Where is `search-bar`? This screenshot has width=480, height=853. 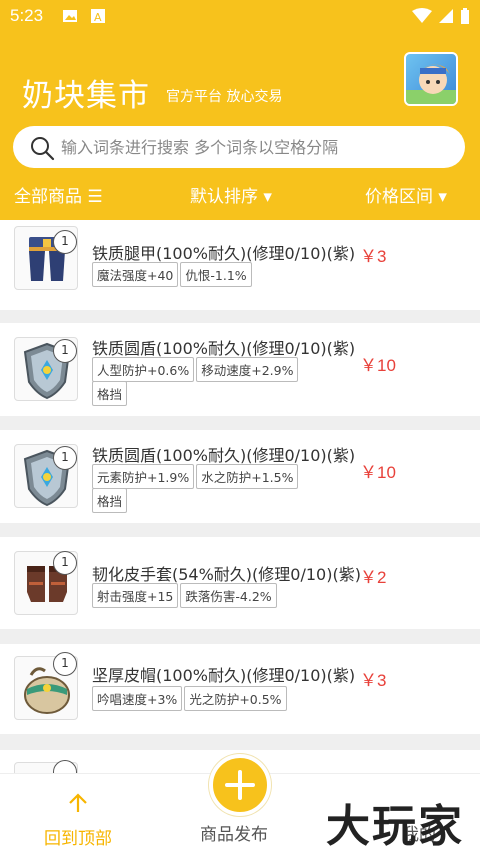 search-bar is located at coordinates (239, 147).